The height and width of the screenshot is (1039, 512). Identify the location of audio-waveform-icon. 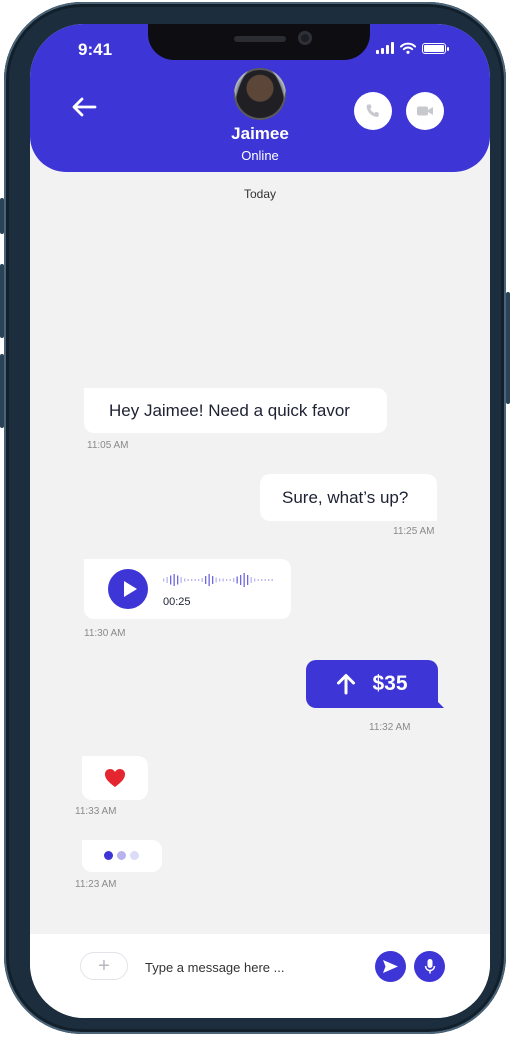
(218, 580).